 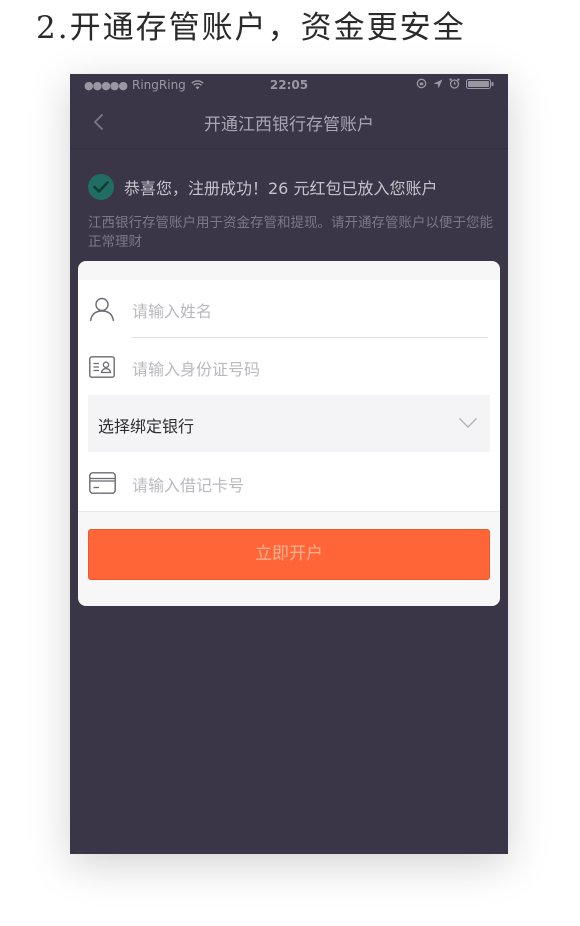 I want to click on debit-card-field: 请输入借记卡号, so click(x=289, y=482).